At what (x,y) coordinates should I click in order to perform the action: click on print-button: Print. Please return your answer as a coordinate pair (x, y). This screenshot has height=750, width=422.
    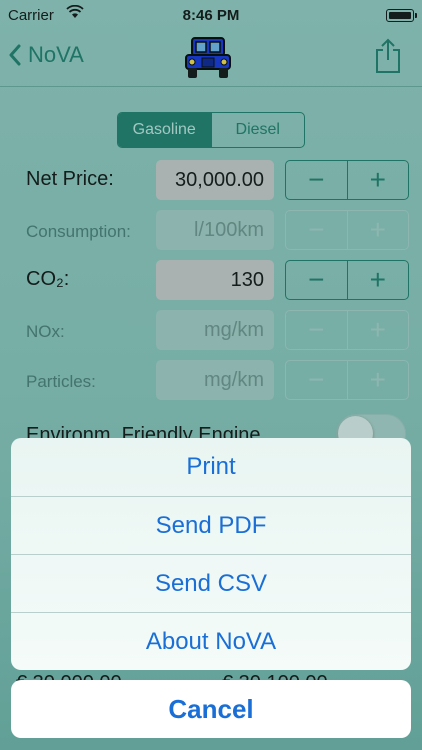
    Looking at the image, I should click on (211, 467).